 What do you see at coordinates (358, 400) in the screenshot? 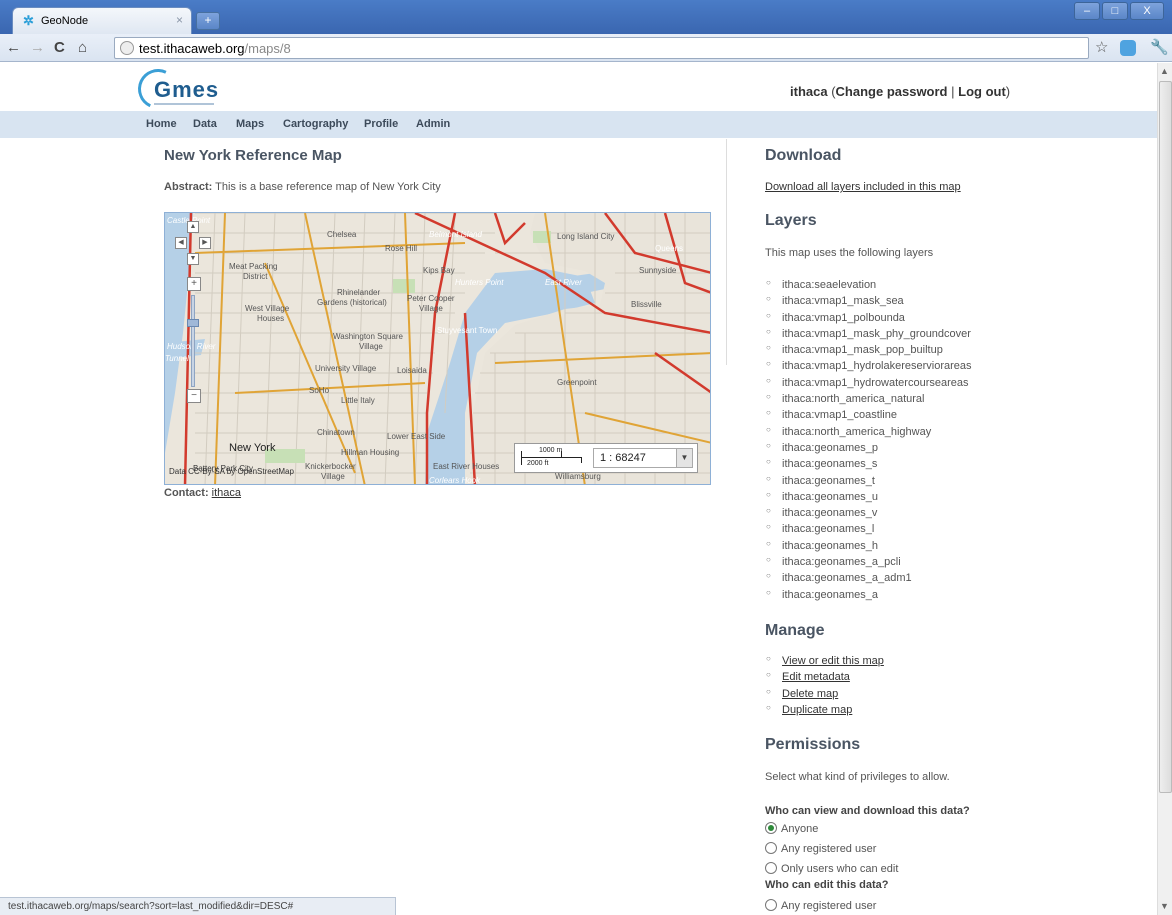
I see `svg-text: Little Italy` at bounding box center [358, 400].